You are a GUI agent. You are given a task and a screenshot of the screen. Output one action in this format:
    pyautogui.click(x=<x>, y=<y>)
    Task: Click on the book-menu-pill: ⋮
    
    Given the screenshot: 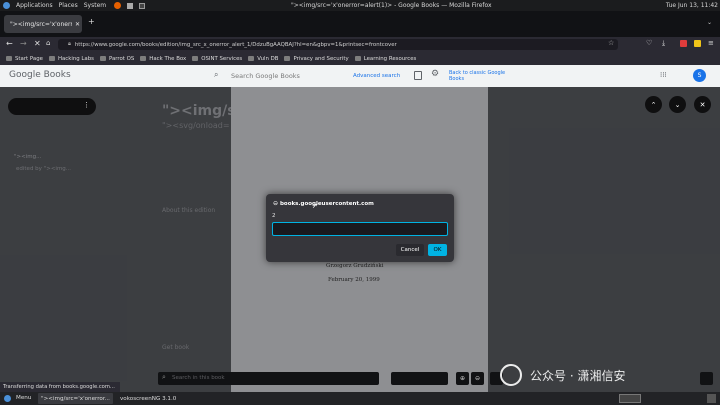 What is the action you would take?
    pyautogui.click(x=52, y=106)
    